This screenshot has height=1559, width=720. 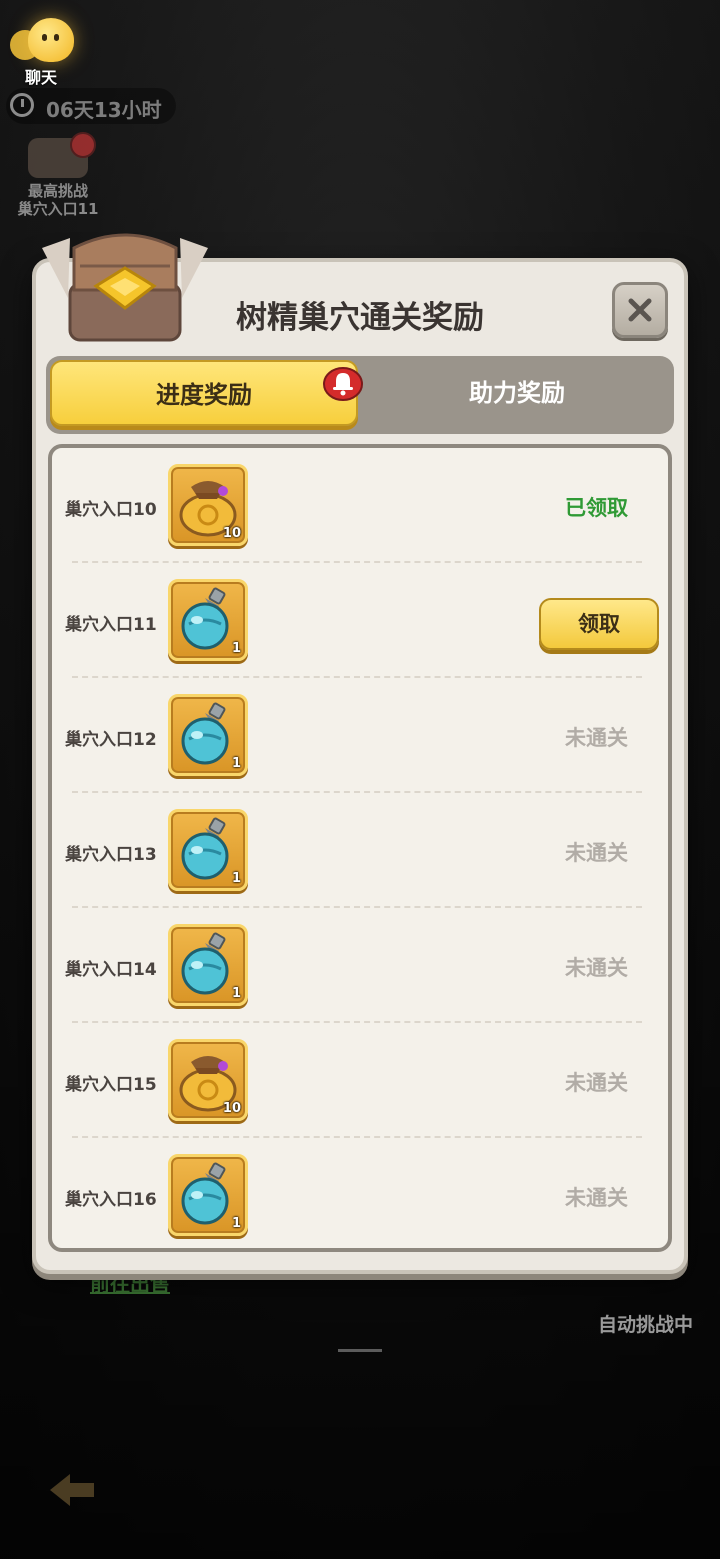 What do you see at coordinates (83, 145) in the screenshot?
I see `alert-badge-icon` at bounding box center [83, 145].